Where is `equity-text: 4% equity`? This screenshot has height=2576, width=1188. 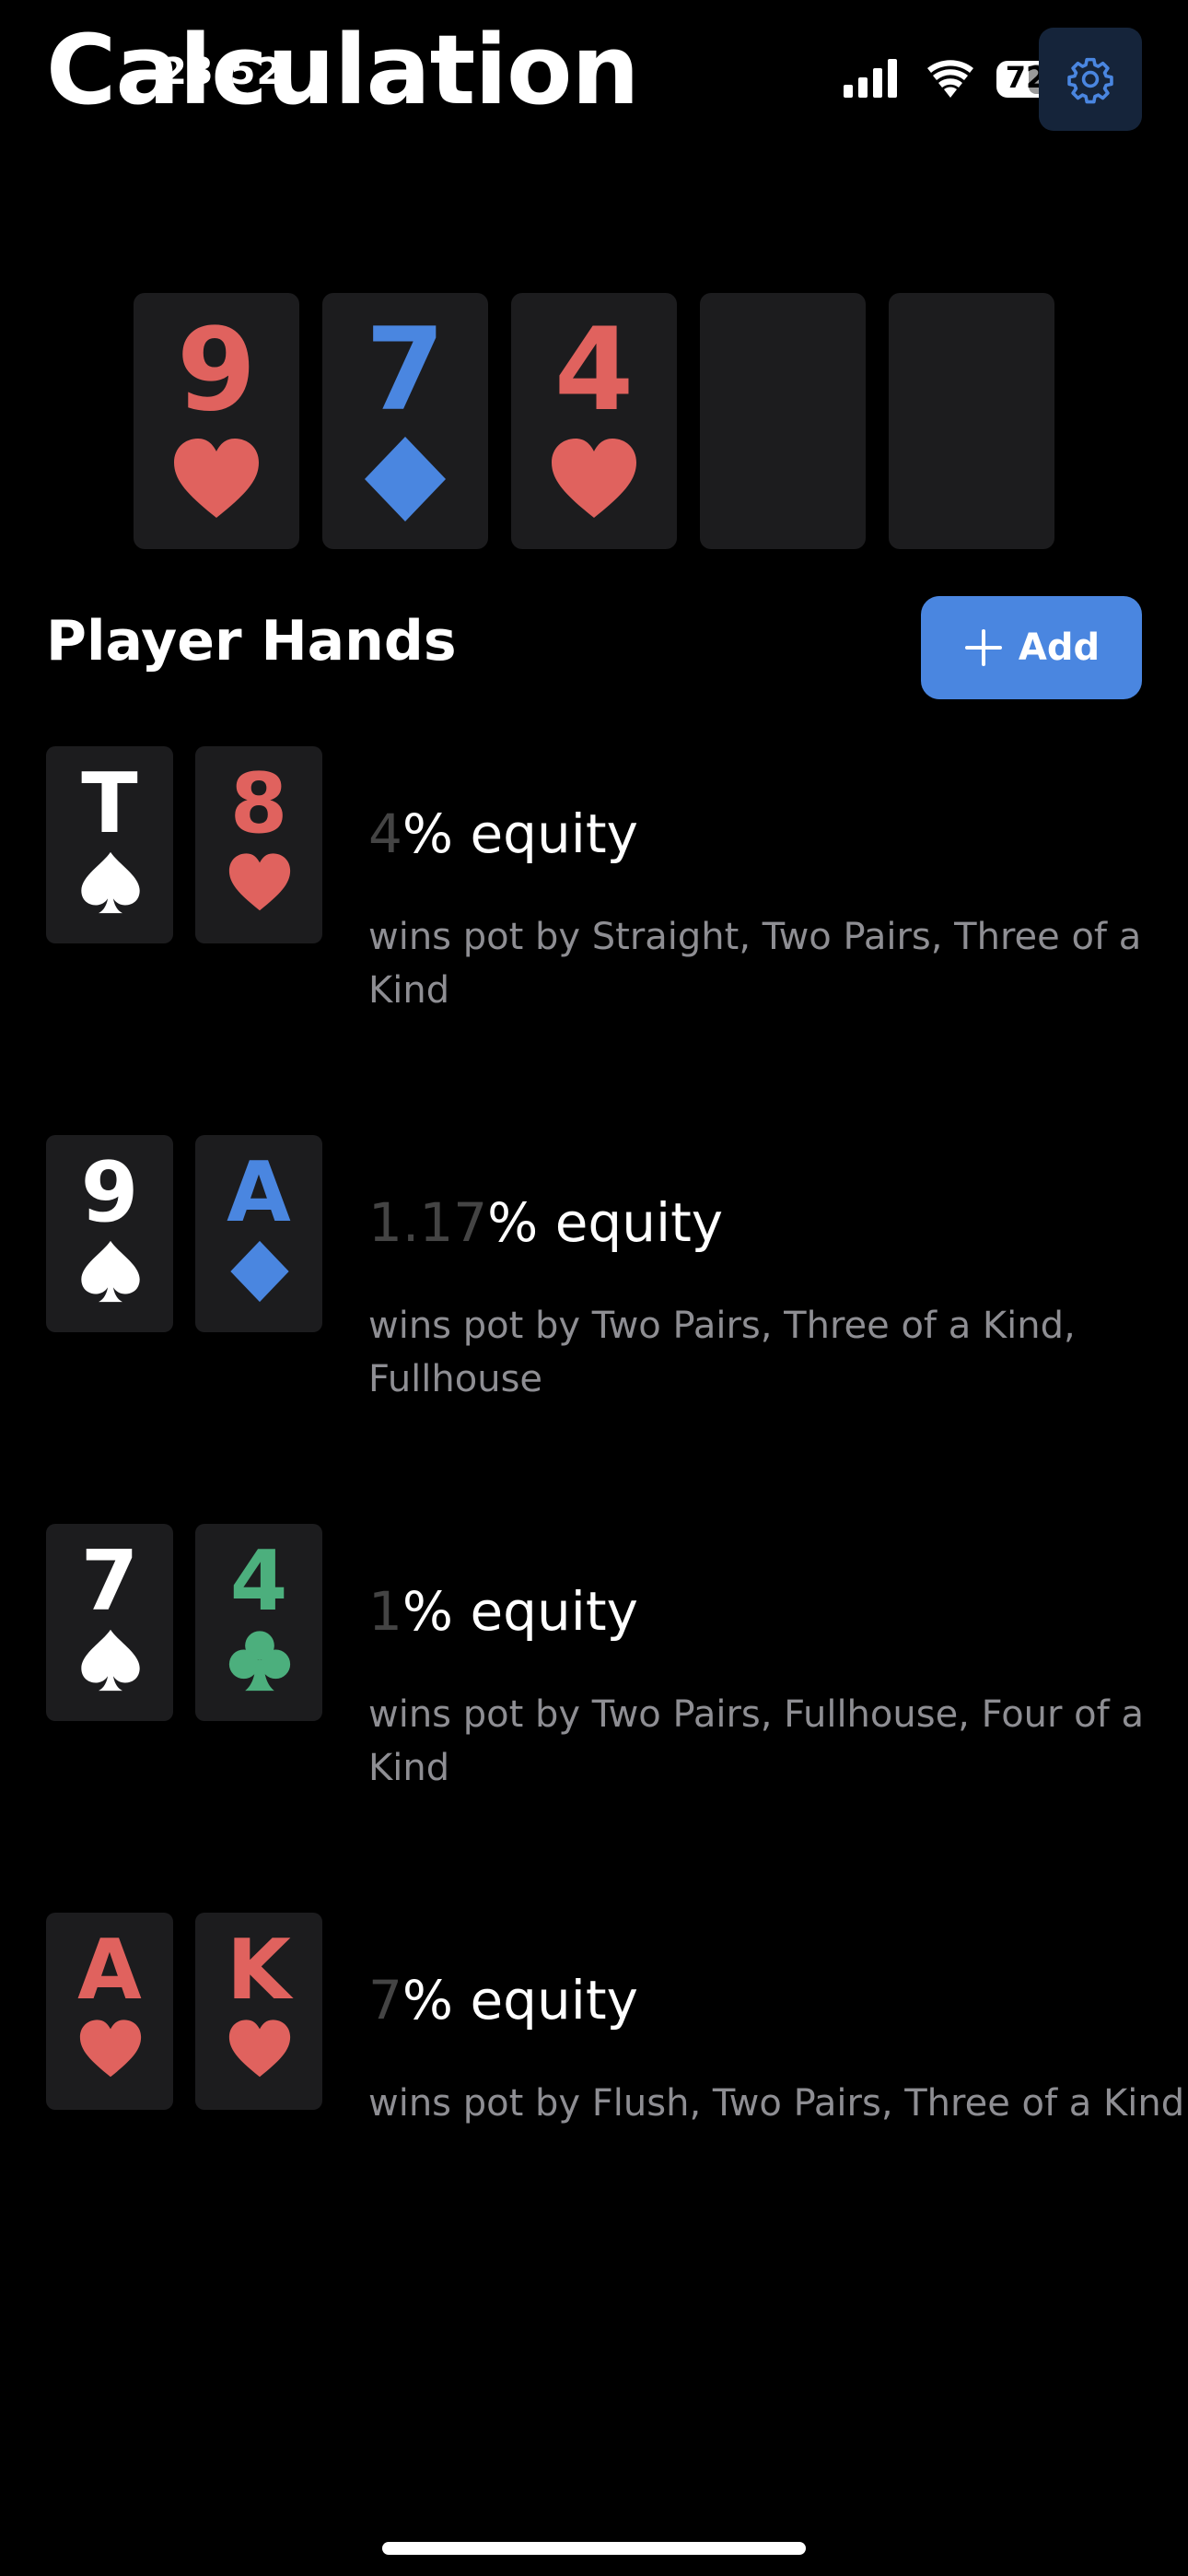 equity-text: 4% equity is located at coordinates (503, 834).